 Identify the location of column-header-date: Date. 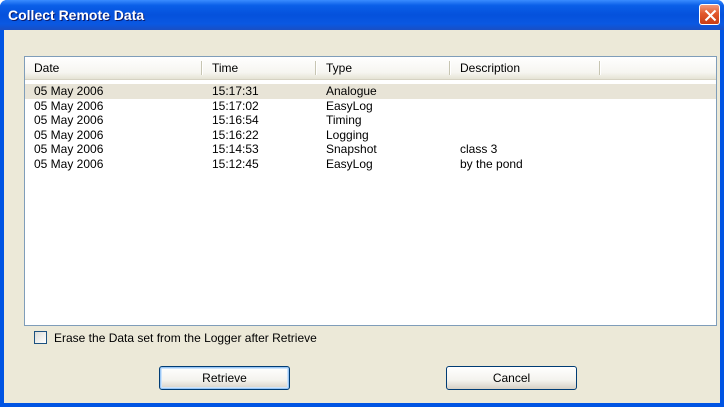
(114, 68).